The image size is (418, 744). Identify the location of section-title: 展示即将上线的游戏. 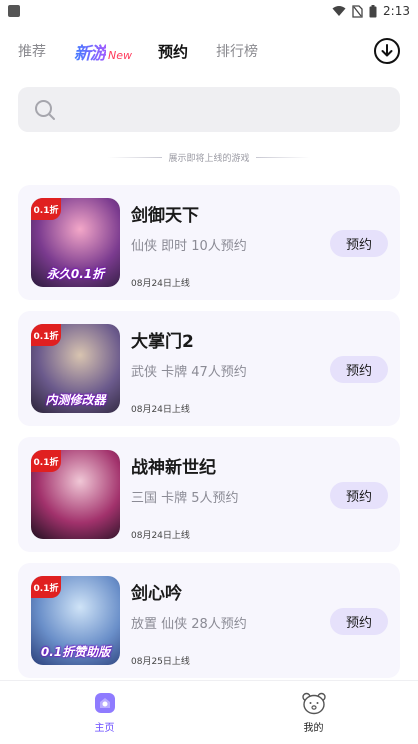
(209, 159).